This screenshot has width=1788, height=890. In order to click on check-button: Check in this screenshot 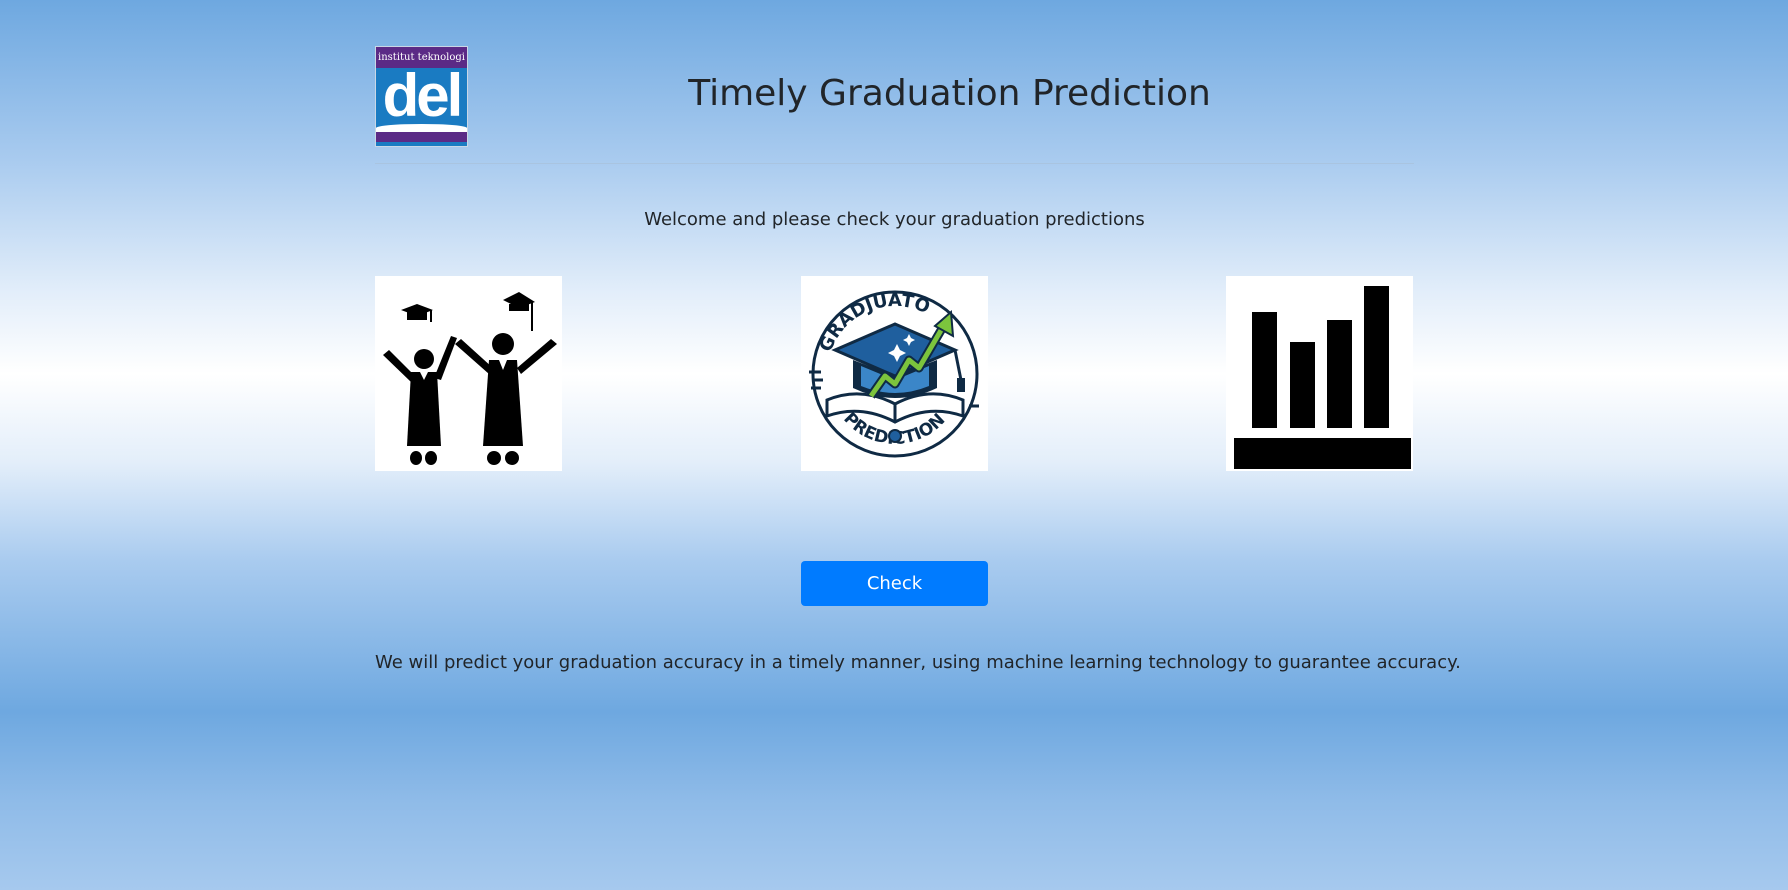, I will do `click(894, 583)`.